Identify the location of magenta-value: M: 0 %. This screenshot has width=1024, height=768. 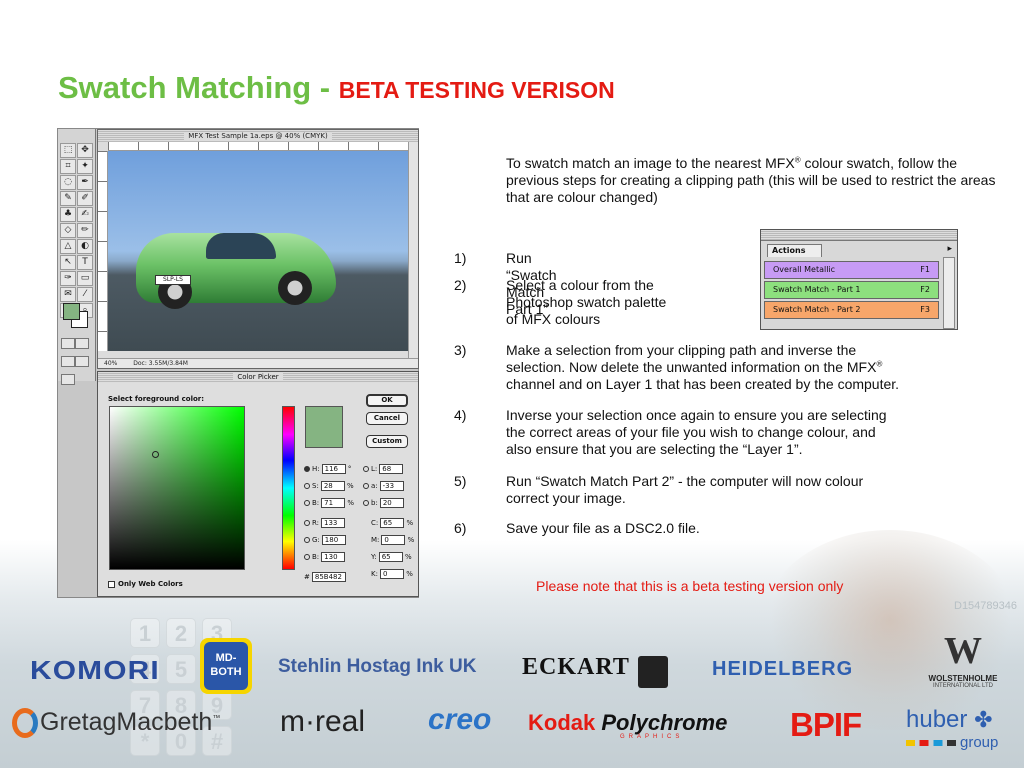
(392, 540).